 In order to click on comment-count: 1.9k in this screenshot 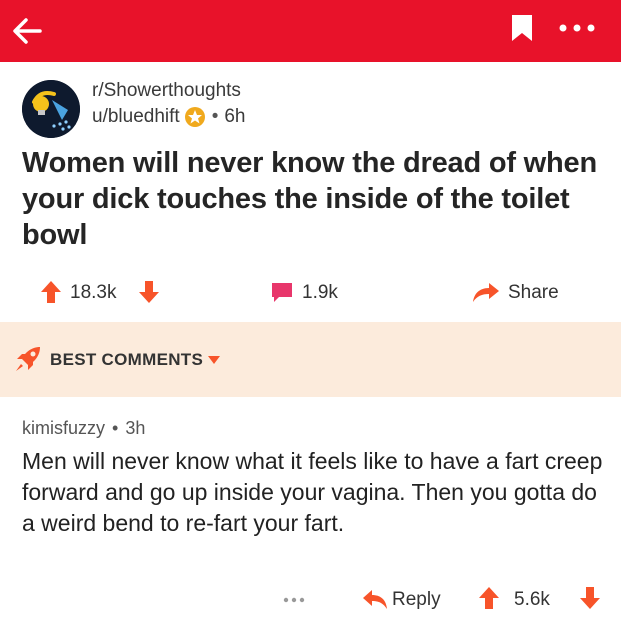, I will do `click(320, 293)`.